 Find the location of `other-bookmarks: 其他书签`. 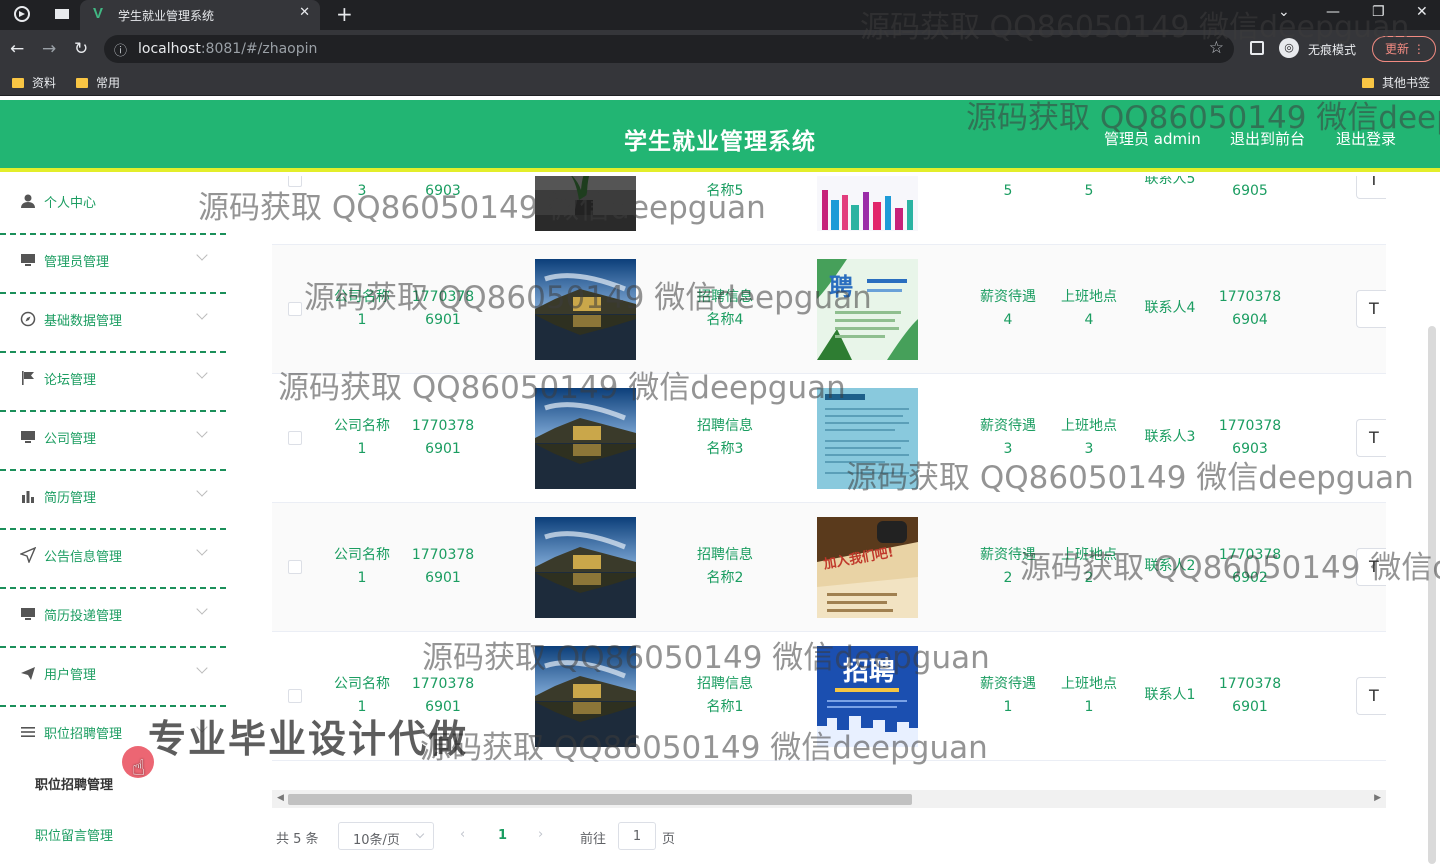

other-bookmarks: 其他书签 is located at coordinates (1396, 82).